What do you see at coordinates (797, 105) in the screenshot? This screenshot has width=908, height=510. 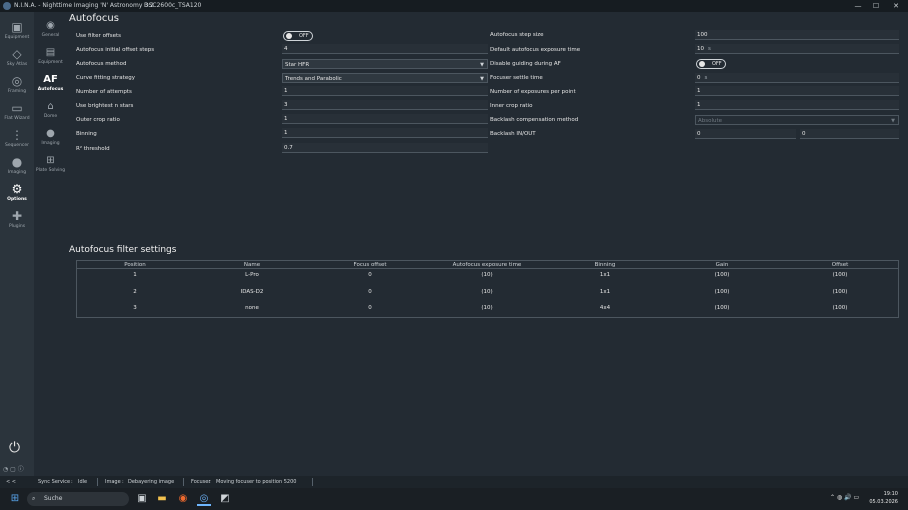 I see `inner-crop-input: 1` at bounding box center [797, 105].